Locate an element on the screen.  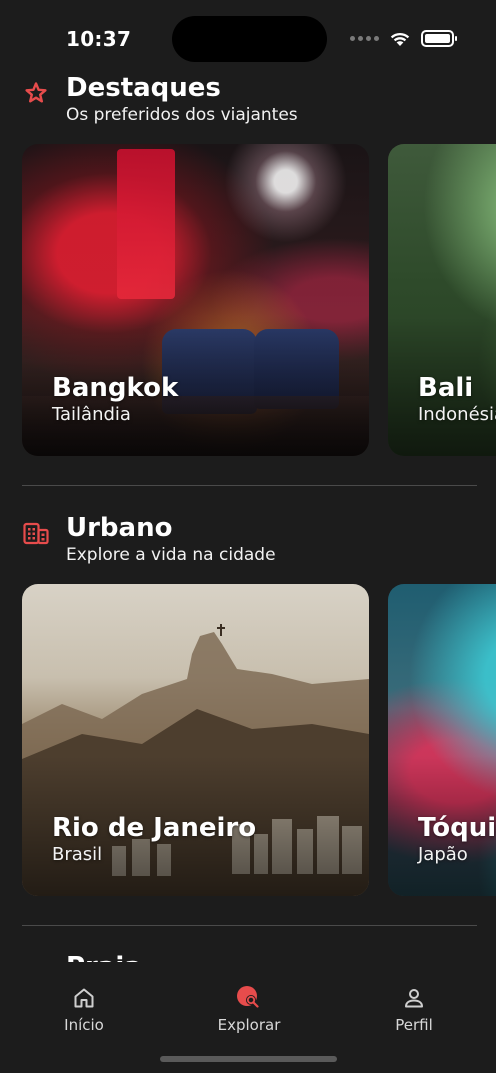
card-subtitle: Tailândia is located at coordinates (91, 414).